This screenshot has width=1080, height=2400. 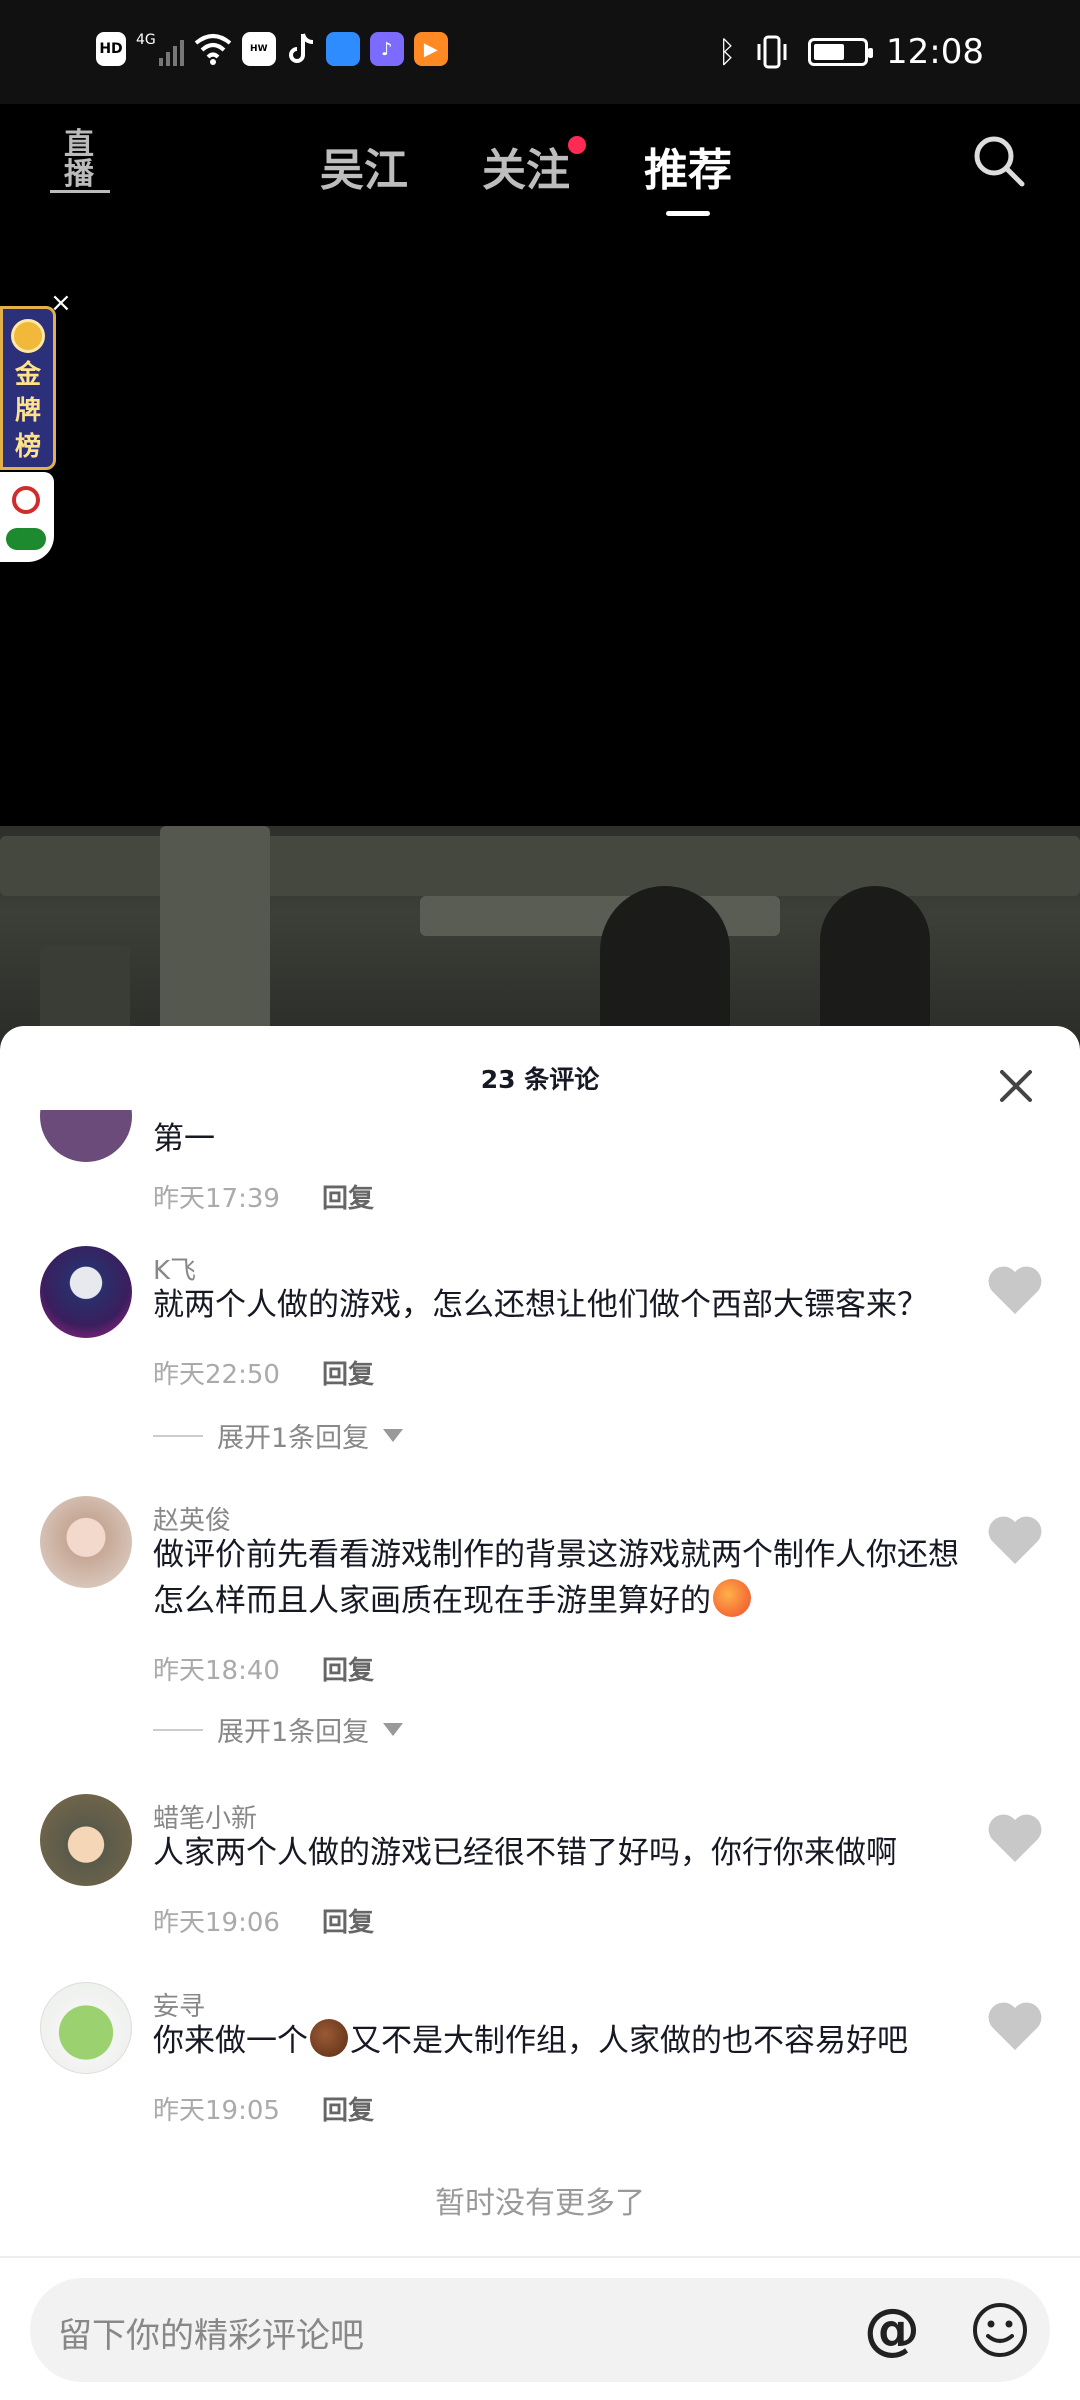 I want to click on comment-meta: 昨天19:06 回复, so click(x=263, y=1920).